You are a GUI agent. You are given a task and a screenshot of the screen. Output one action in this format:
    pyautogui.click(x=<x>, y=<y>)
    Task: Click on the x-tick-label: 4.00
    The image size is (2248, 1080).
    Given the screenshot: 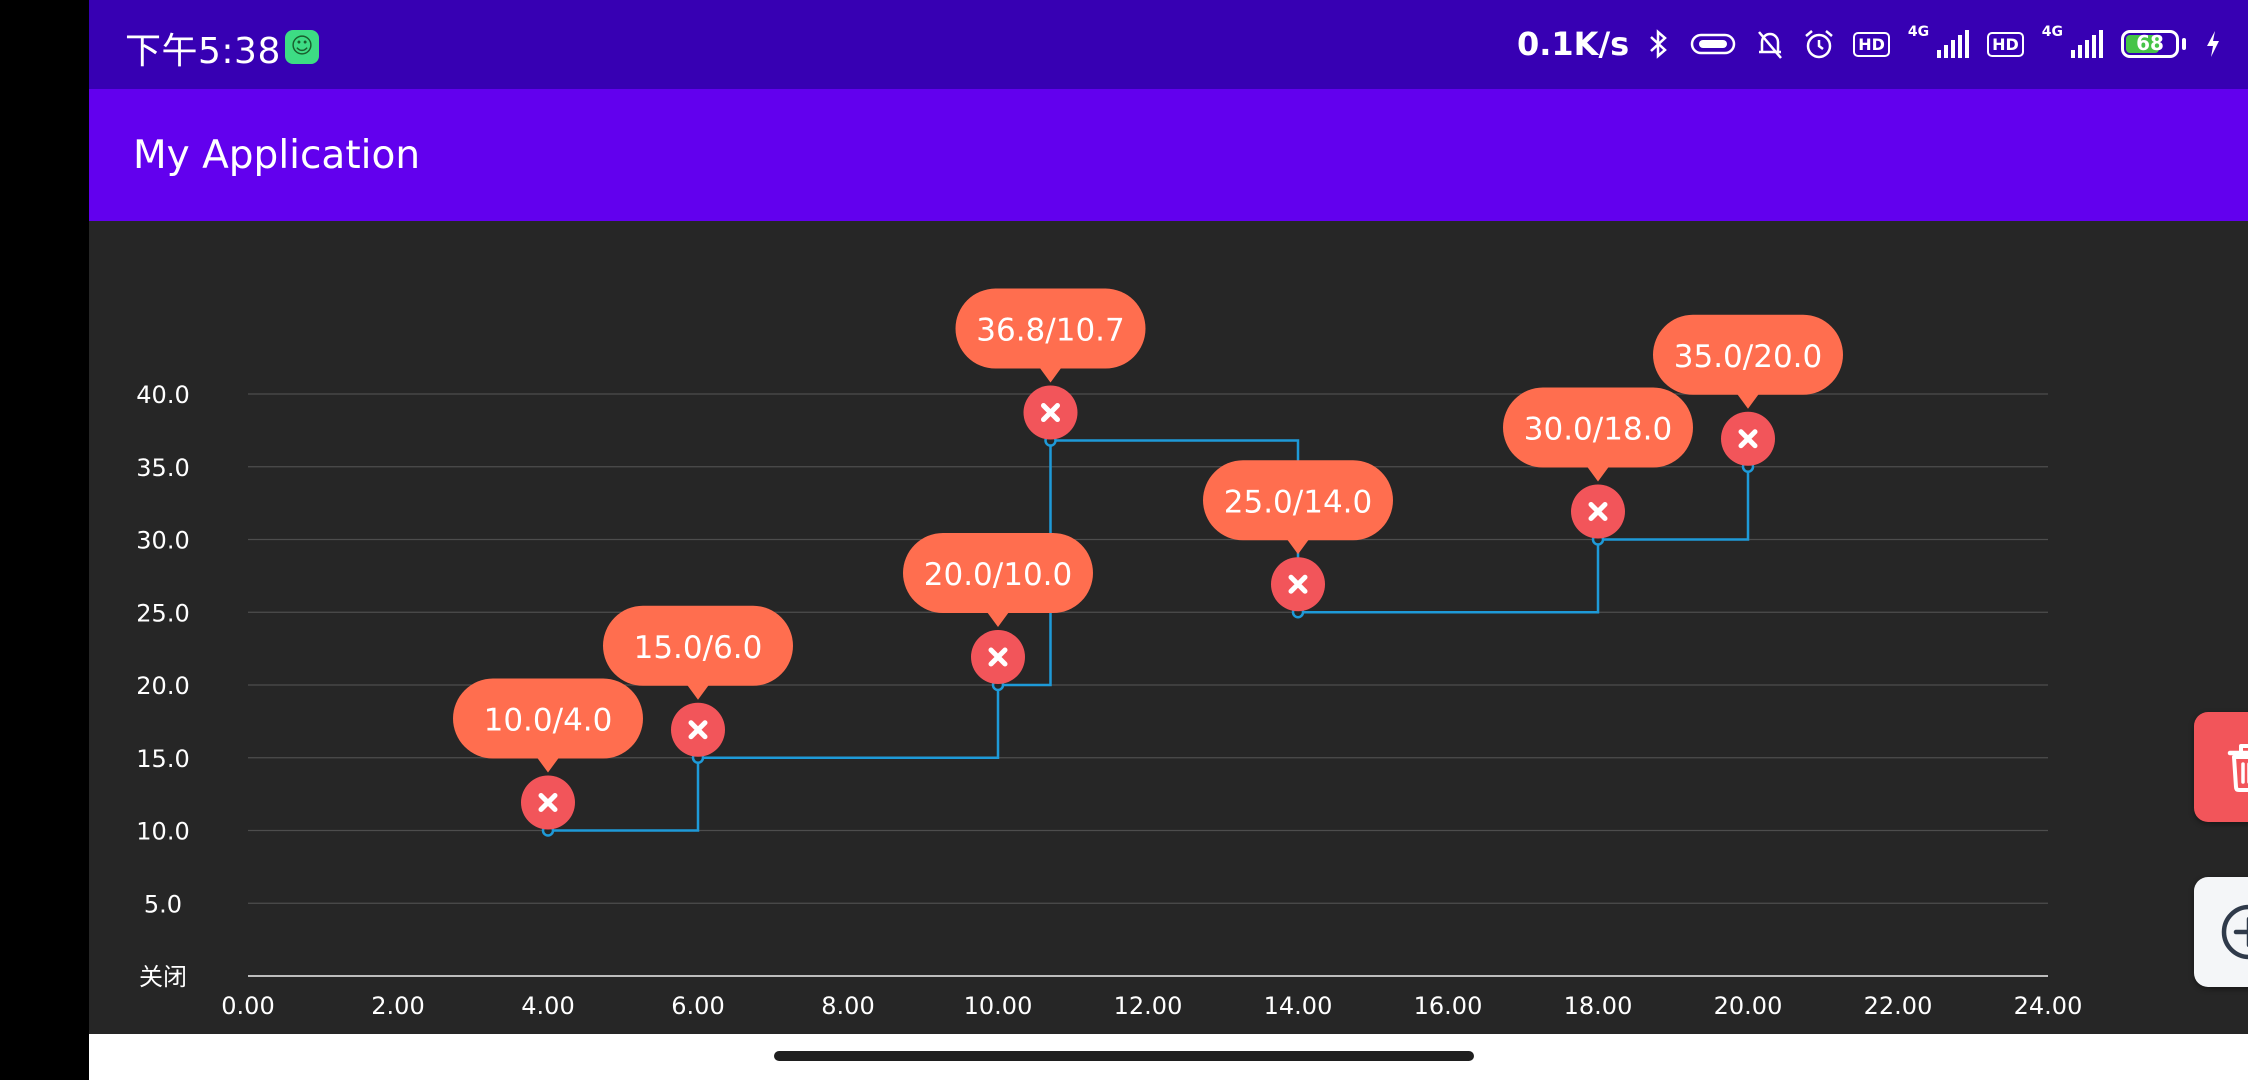 What is the action you would take?
    pyautogui.click(x=547, y=1006)
    